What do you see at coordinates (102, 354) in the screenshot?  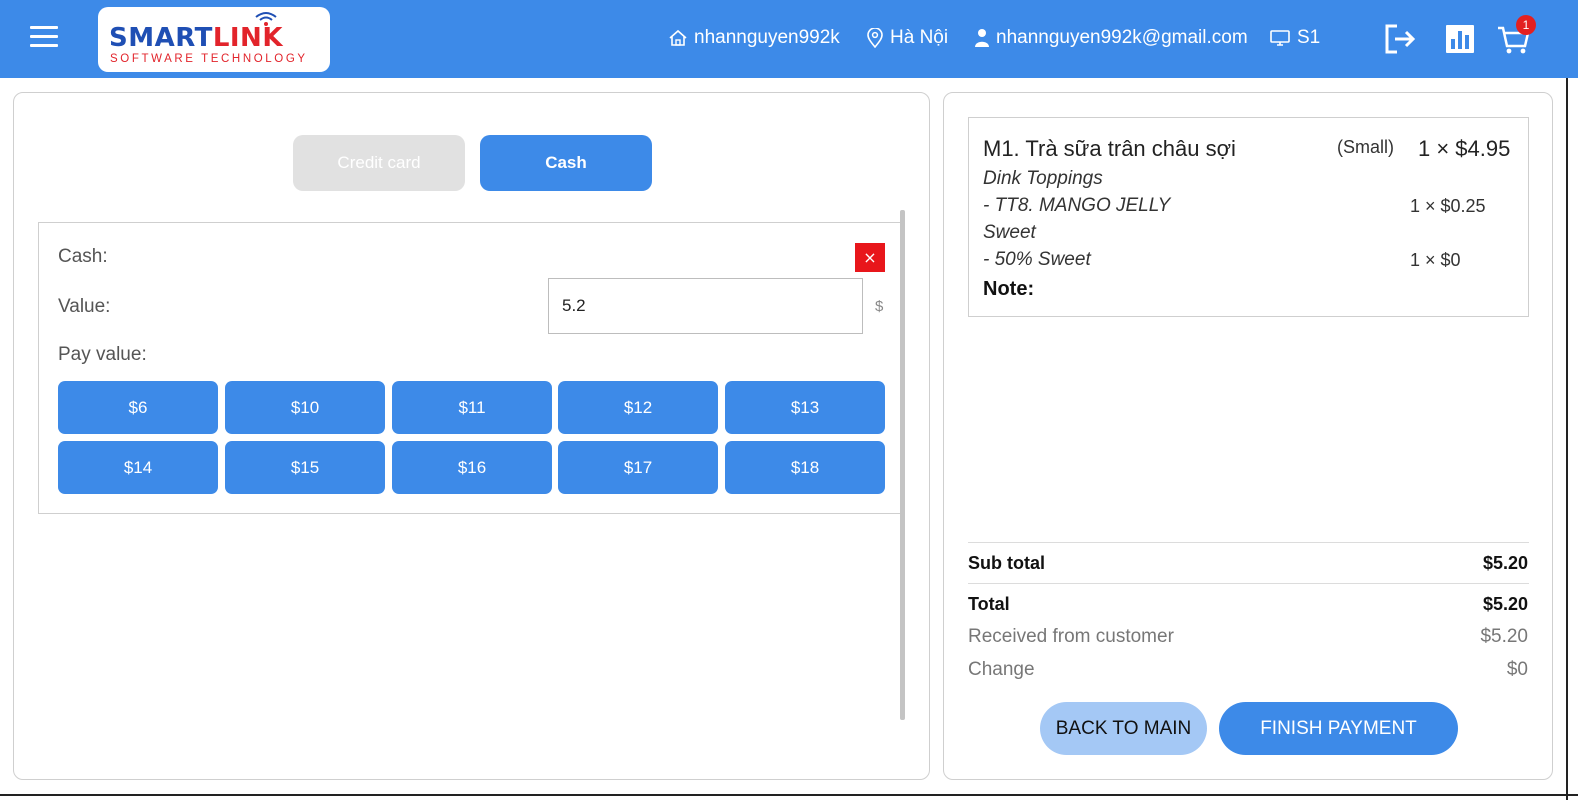 I see `pay-value-label: Pay value:` at bounding box center [102, 354].